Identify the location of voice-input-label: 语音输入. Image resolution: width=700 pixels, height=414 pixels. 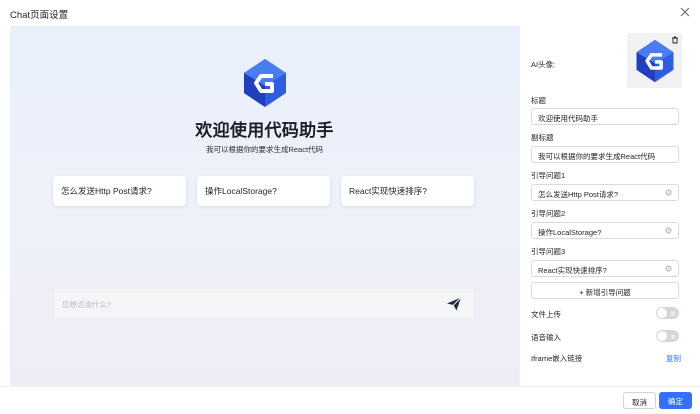
(546, 337).